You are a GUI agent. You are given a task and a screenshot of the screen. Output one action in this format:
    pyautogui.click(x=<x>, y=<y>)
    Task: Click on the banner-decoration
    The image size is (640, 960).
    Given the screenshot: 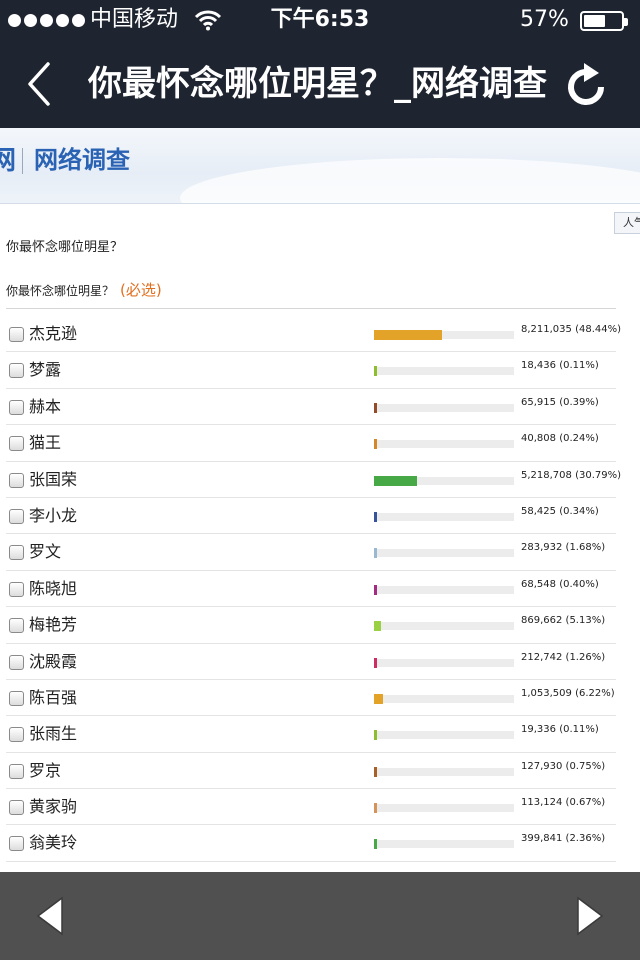 What is the action you would take?
    pyautogui.click(x=410, y=180)
    